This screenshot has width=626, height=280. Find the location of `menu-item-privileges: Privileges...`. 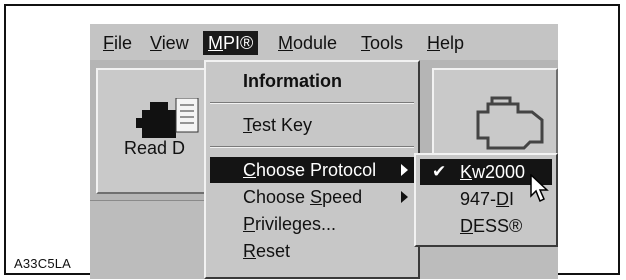

menu-item-privileges: Privileges... is located at coordinates (312, 224).